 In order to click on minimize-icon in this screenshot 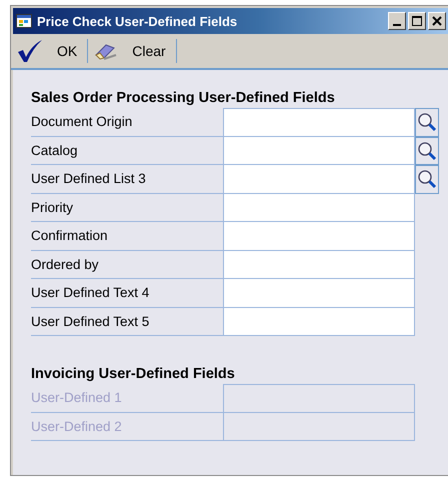, I will do `click(397, 25)`.